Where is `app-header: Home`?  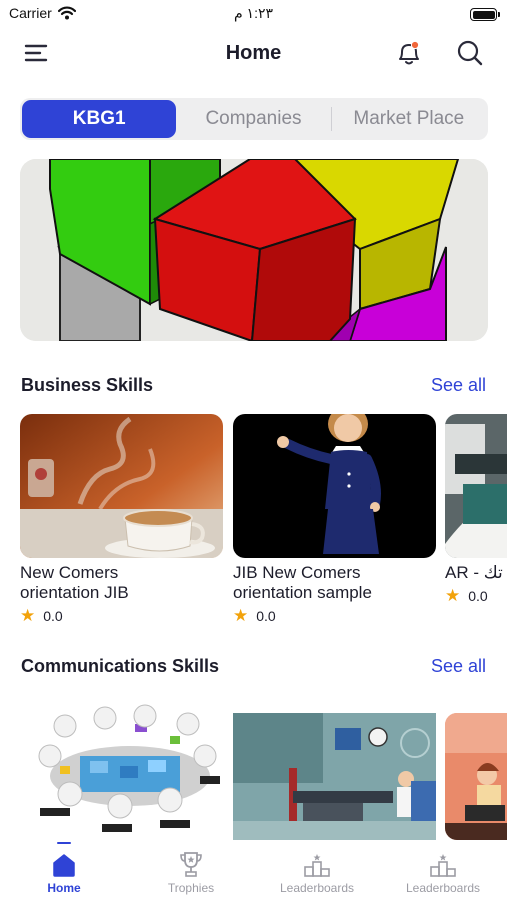 app-header: Home is located at coordinates (253, 54).